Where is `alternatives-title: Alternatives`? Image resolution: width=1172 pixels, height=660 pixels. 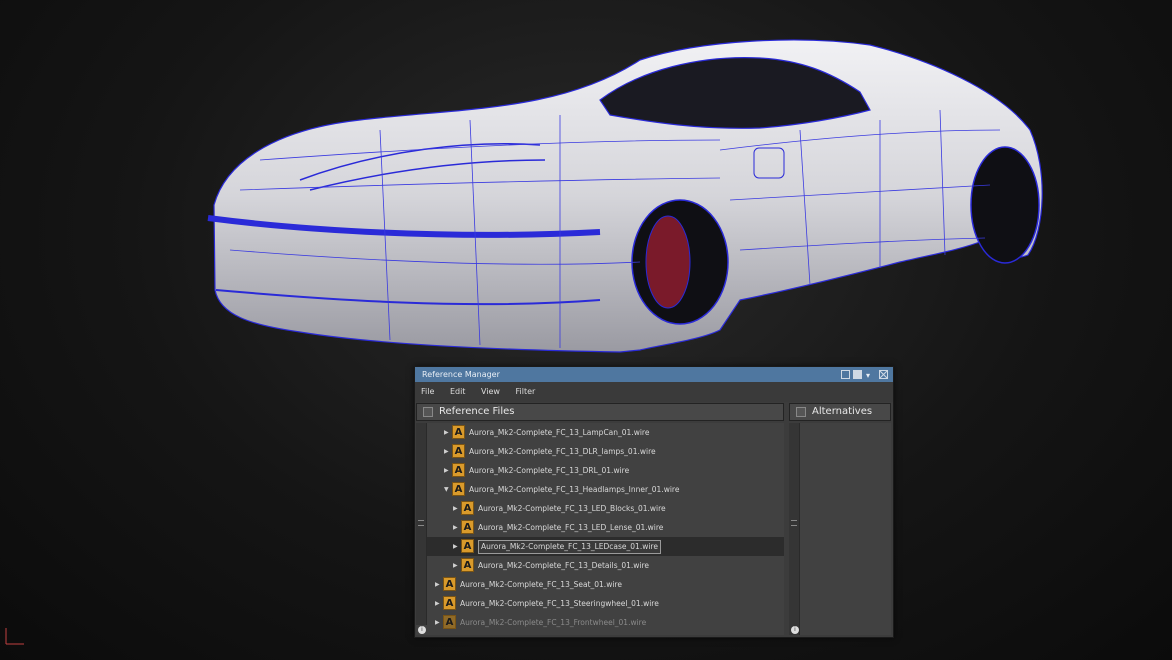
alternatives-title: Alternatives is located at coordinates (842, 411).